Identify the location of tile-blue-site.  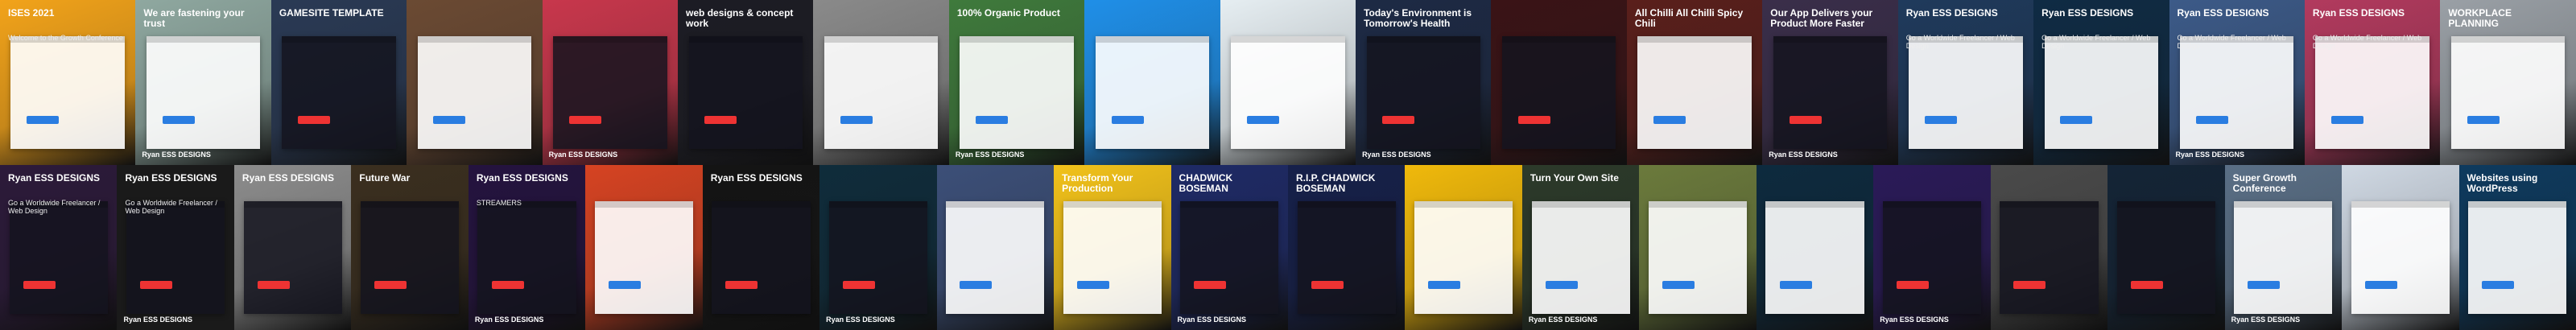
(1152, 82).